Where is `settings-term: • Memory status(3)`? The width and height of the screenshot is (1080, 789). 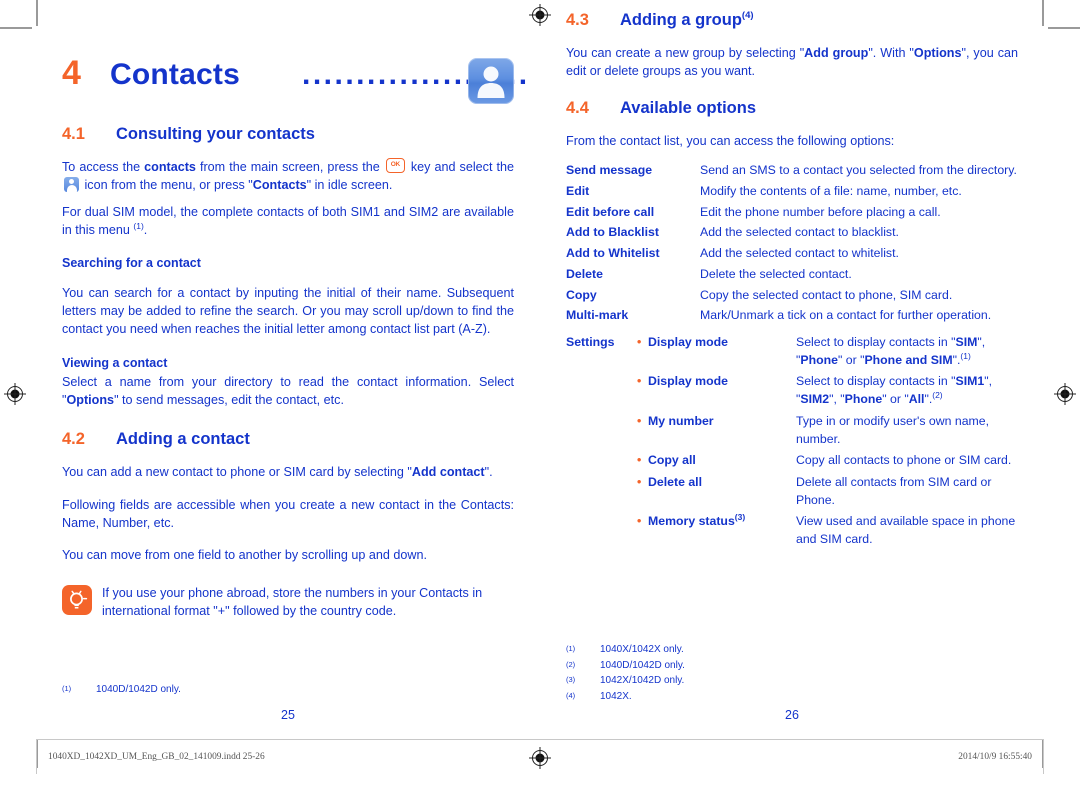 settings-term: • Memory status(3) is located at coordinates (716, 522).